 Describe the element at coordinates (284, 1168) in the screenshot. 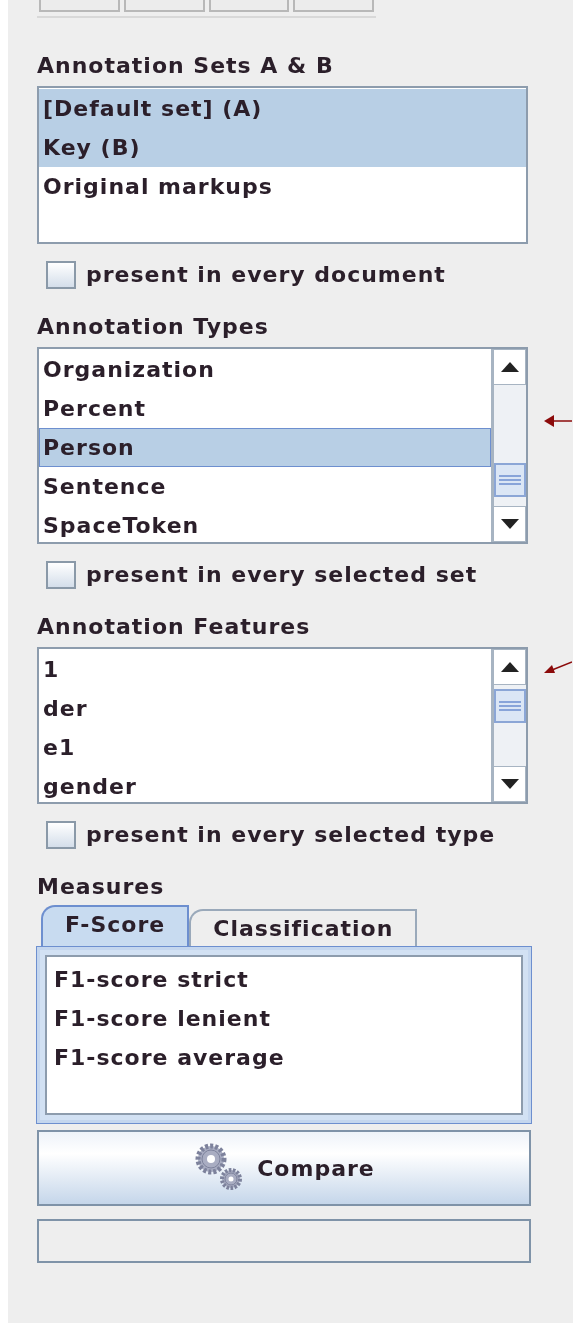

I see `compare-button: Compare` at that location.